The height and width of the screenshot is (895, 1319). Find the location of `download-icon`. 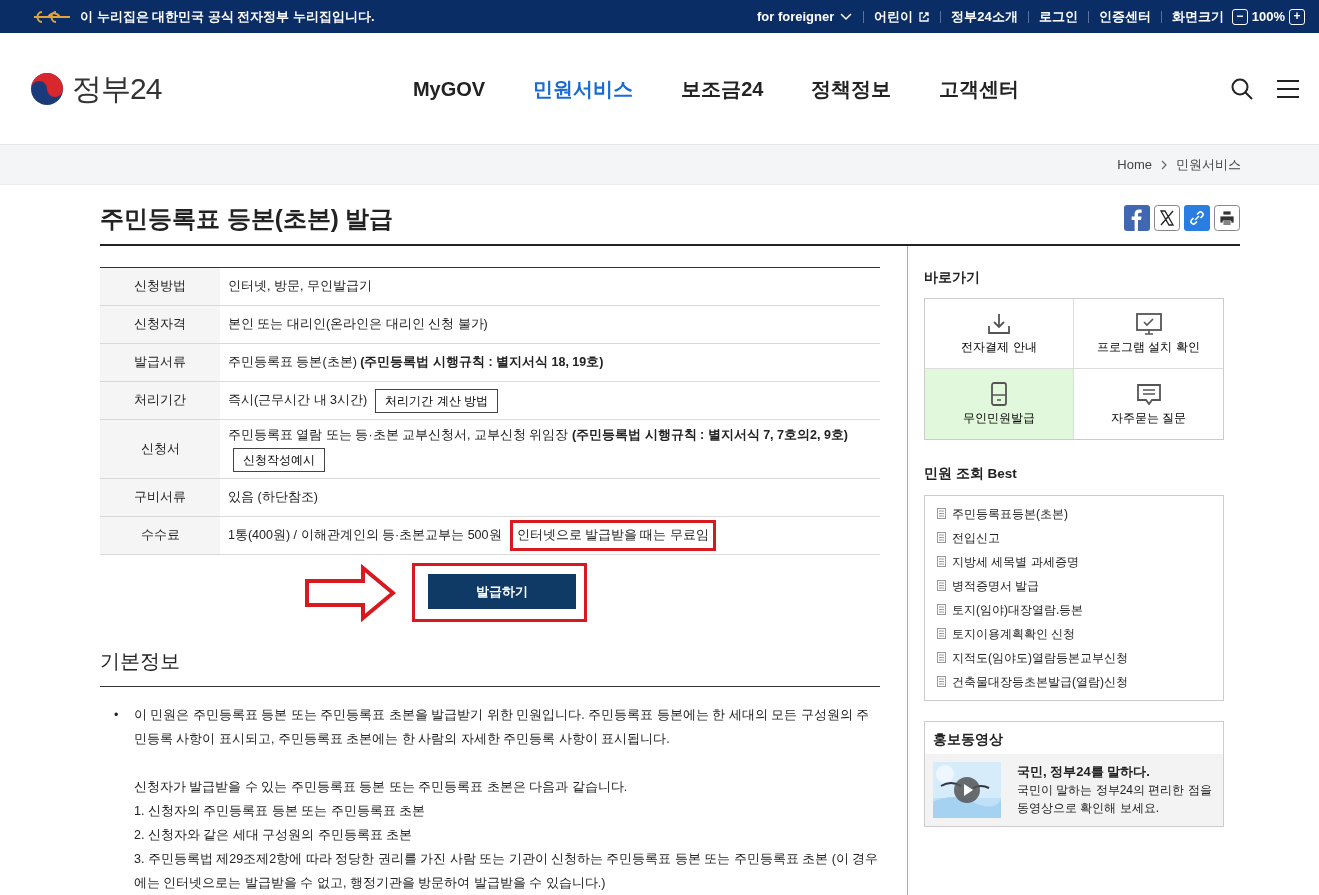

download-icon is located at coordinates (999, 323).